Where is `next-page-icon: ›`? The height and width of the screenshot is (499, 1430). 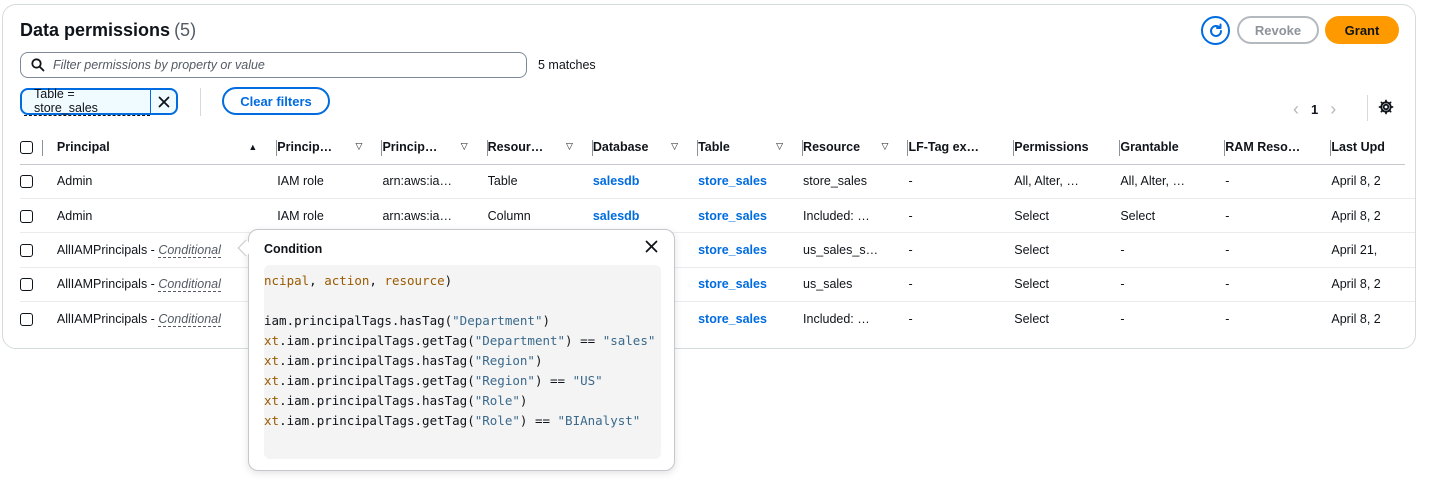 next-page-icon: › is located at coordinates (1333, 109).